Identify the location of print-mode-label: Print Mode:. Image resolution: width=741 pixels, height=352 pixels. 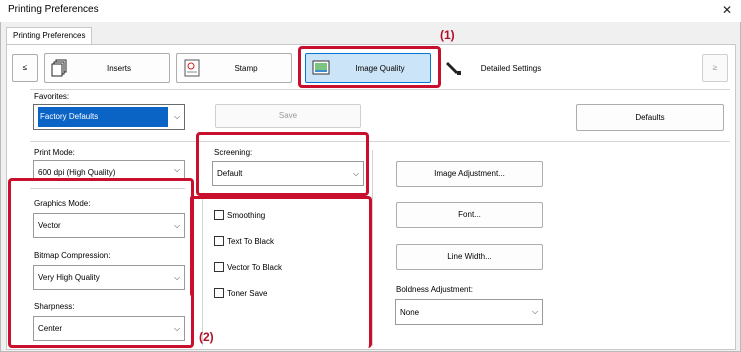
(54, 152).